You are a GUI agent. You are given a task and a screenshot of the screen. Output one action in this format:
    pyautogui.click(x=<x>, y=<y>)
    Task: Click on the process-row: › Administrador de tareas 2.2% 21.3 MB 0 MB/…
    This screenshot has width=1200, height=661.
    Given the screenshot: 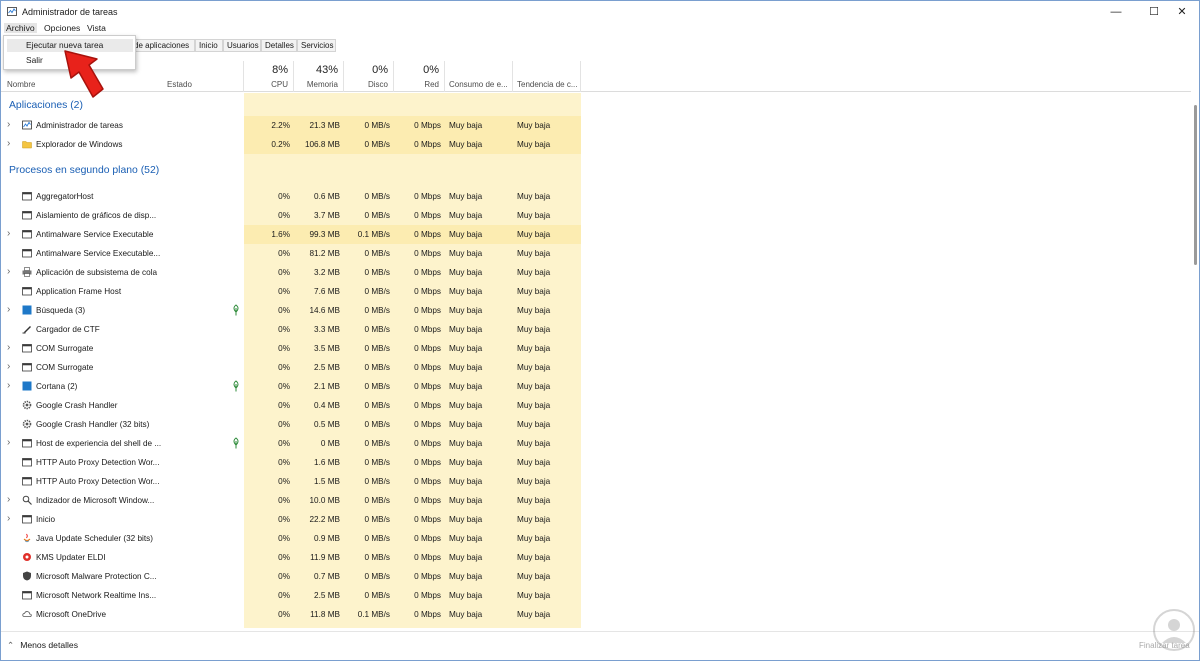 What is the action you would take?
    pyautogui.click(x=596, y=125)
    